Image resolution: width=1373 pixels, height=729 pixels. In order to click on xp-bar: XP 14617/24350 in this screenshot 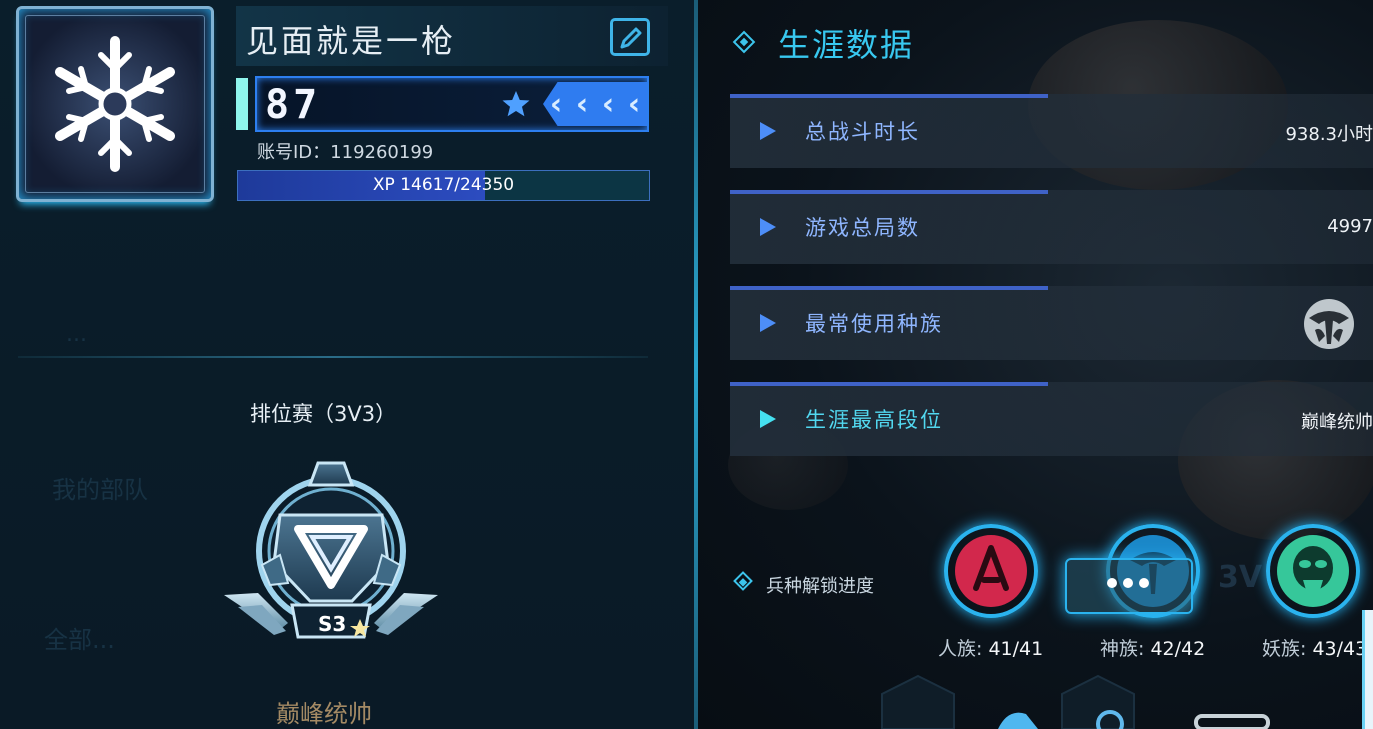, I will do `click(443, 185)`.